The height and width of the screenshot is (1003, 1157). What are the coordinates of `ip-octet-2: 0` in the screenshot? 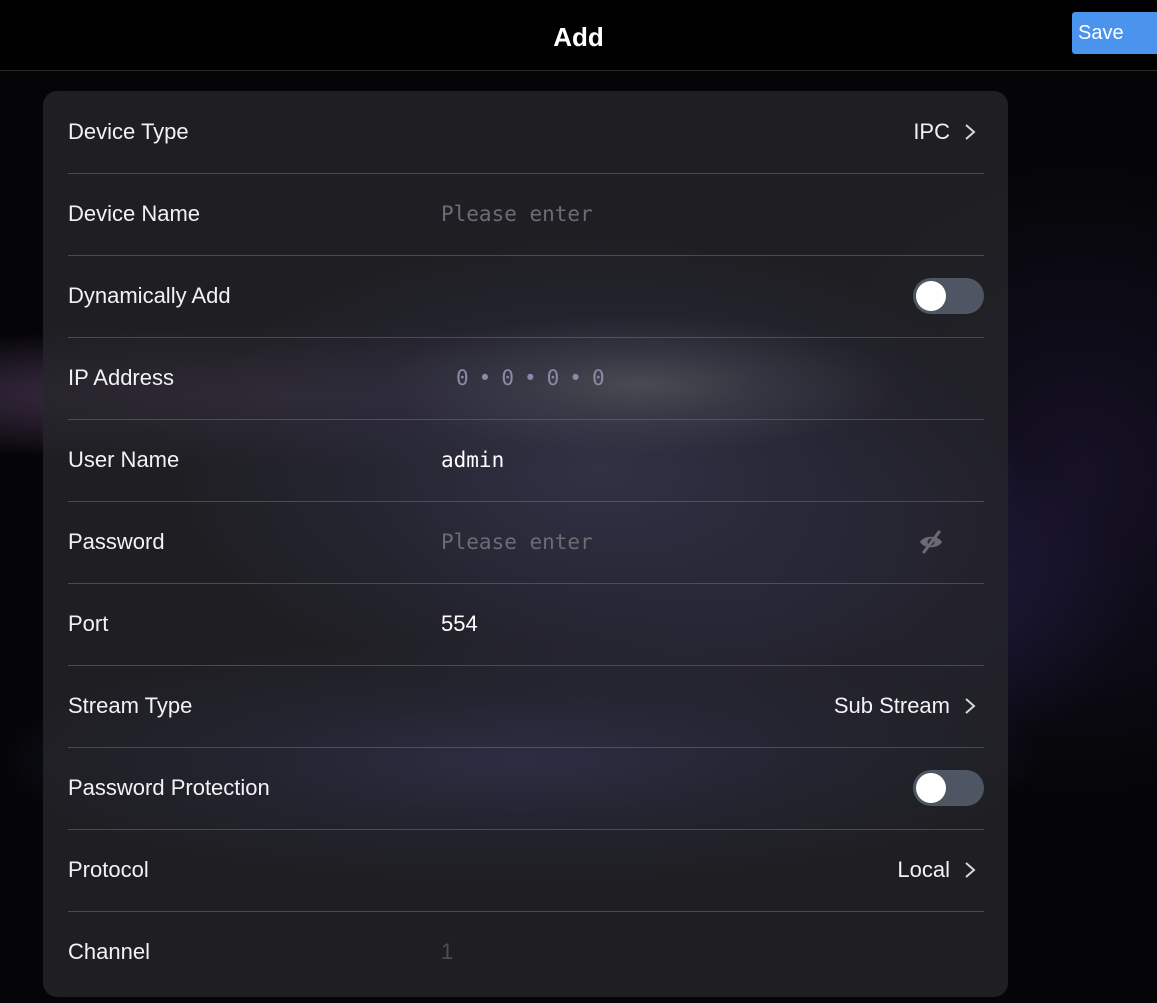 It's located at (507, 378).